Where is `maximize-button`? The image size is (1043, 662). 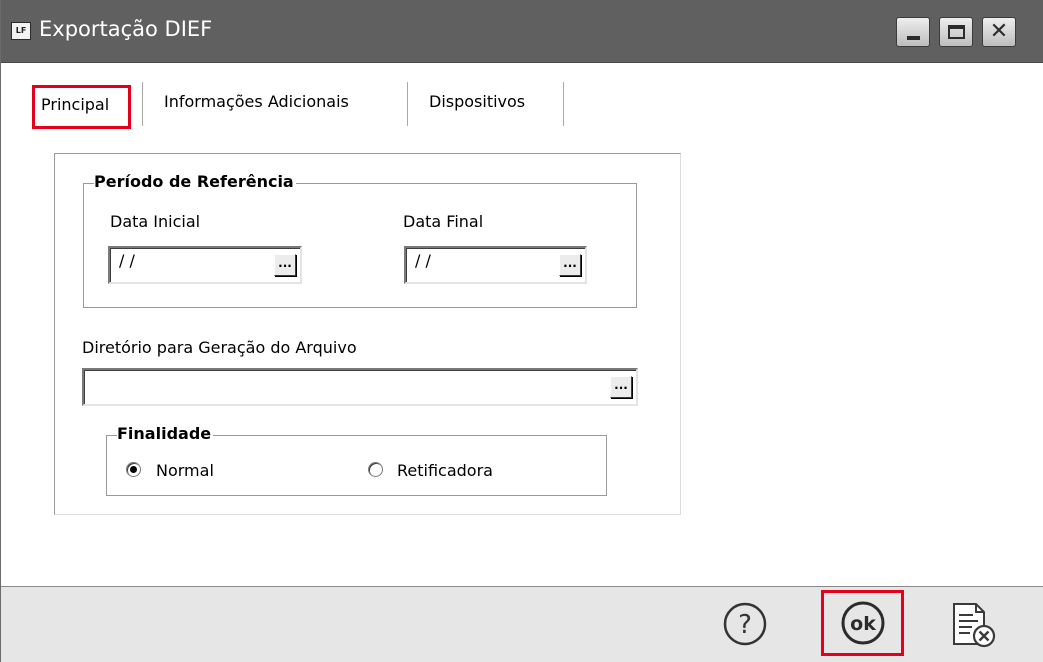
maximize-button is located at coordinates (956, 32).